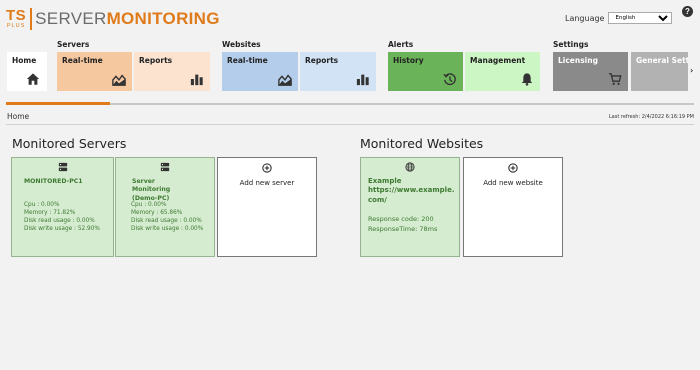  What do you see at coordinates (411, 195) in the screenshot?
I see `website-url: https://www.example.com/` at bounding box center [411, 195].